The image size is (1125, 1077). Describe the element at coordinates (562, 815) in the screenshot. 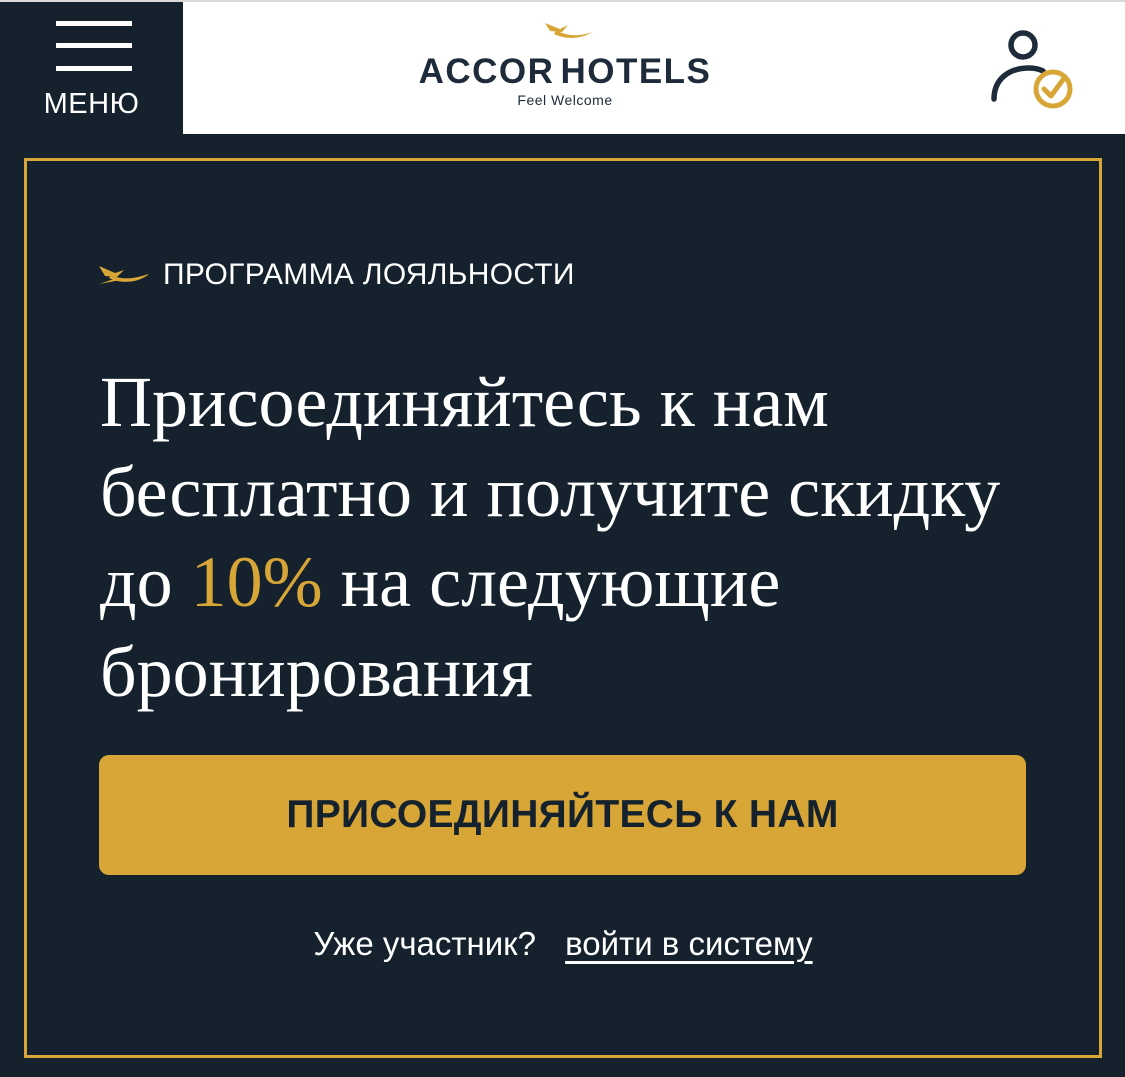

I see `join-button: ПРИСОЕДИНЯЙТЕСЬ К НАМ` at that location.